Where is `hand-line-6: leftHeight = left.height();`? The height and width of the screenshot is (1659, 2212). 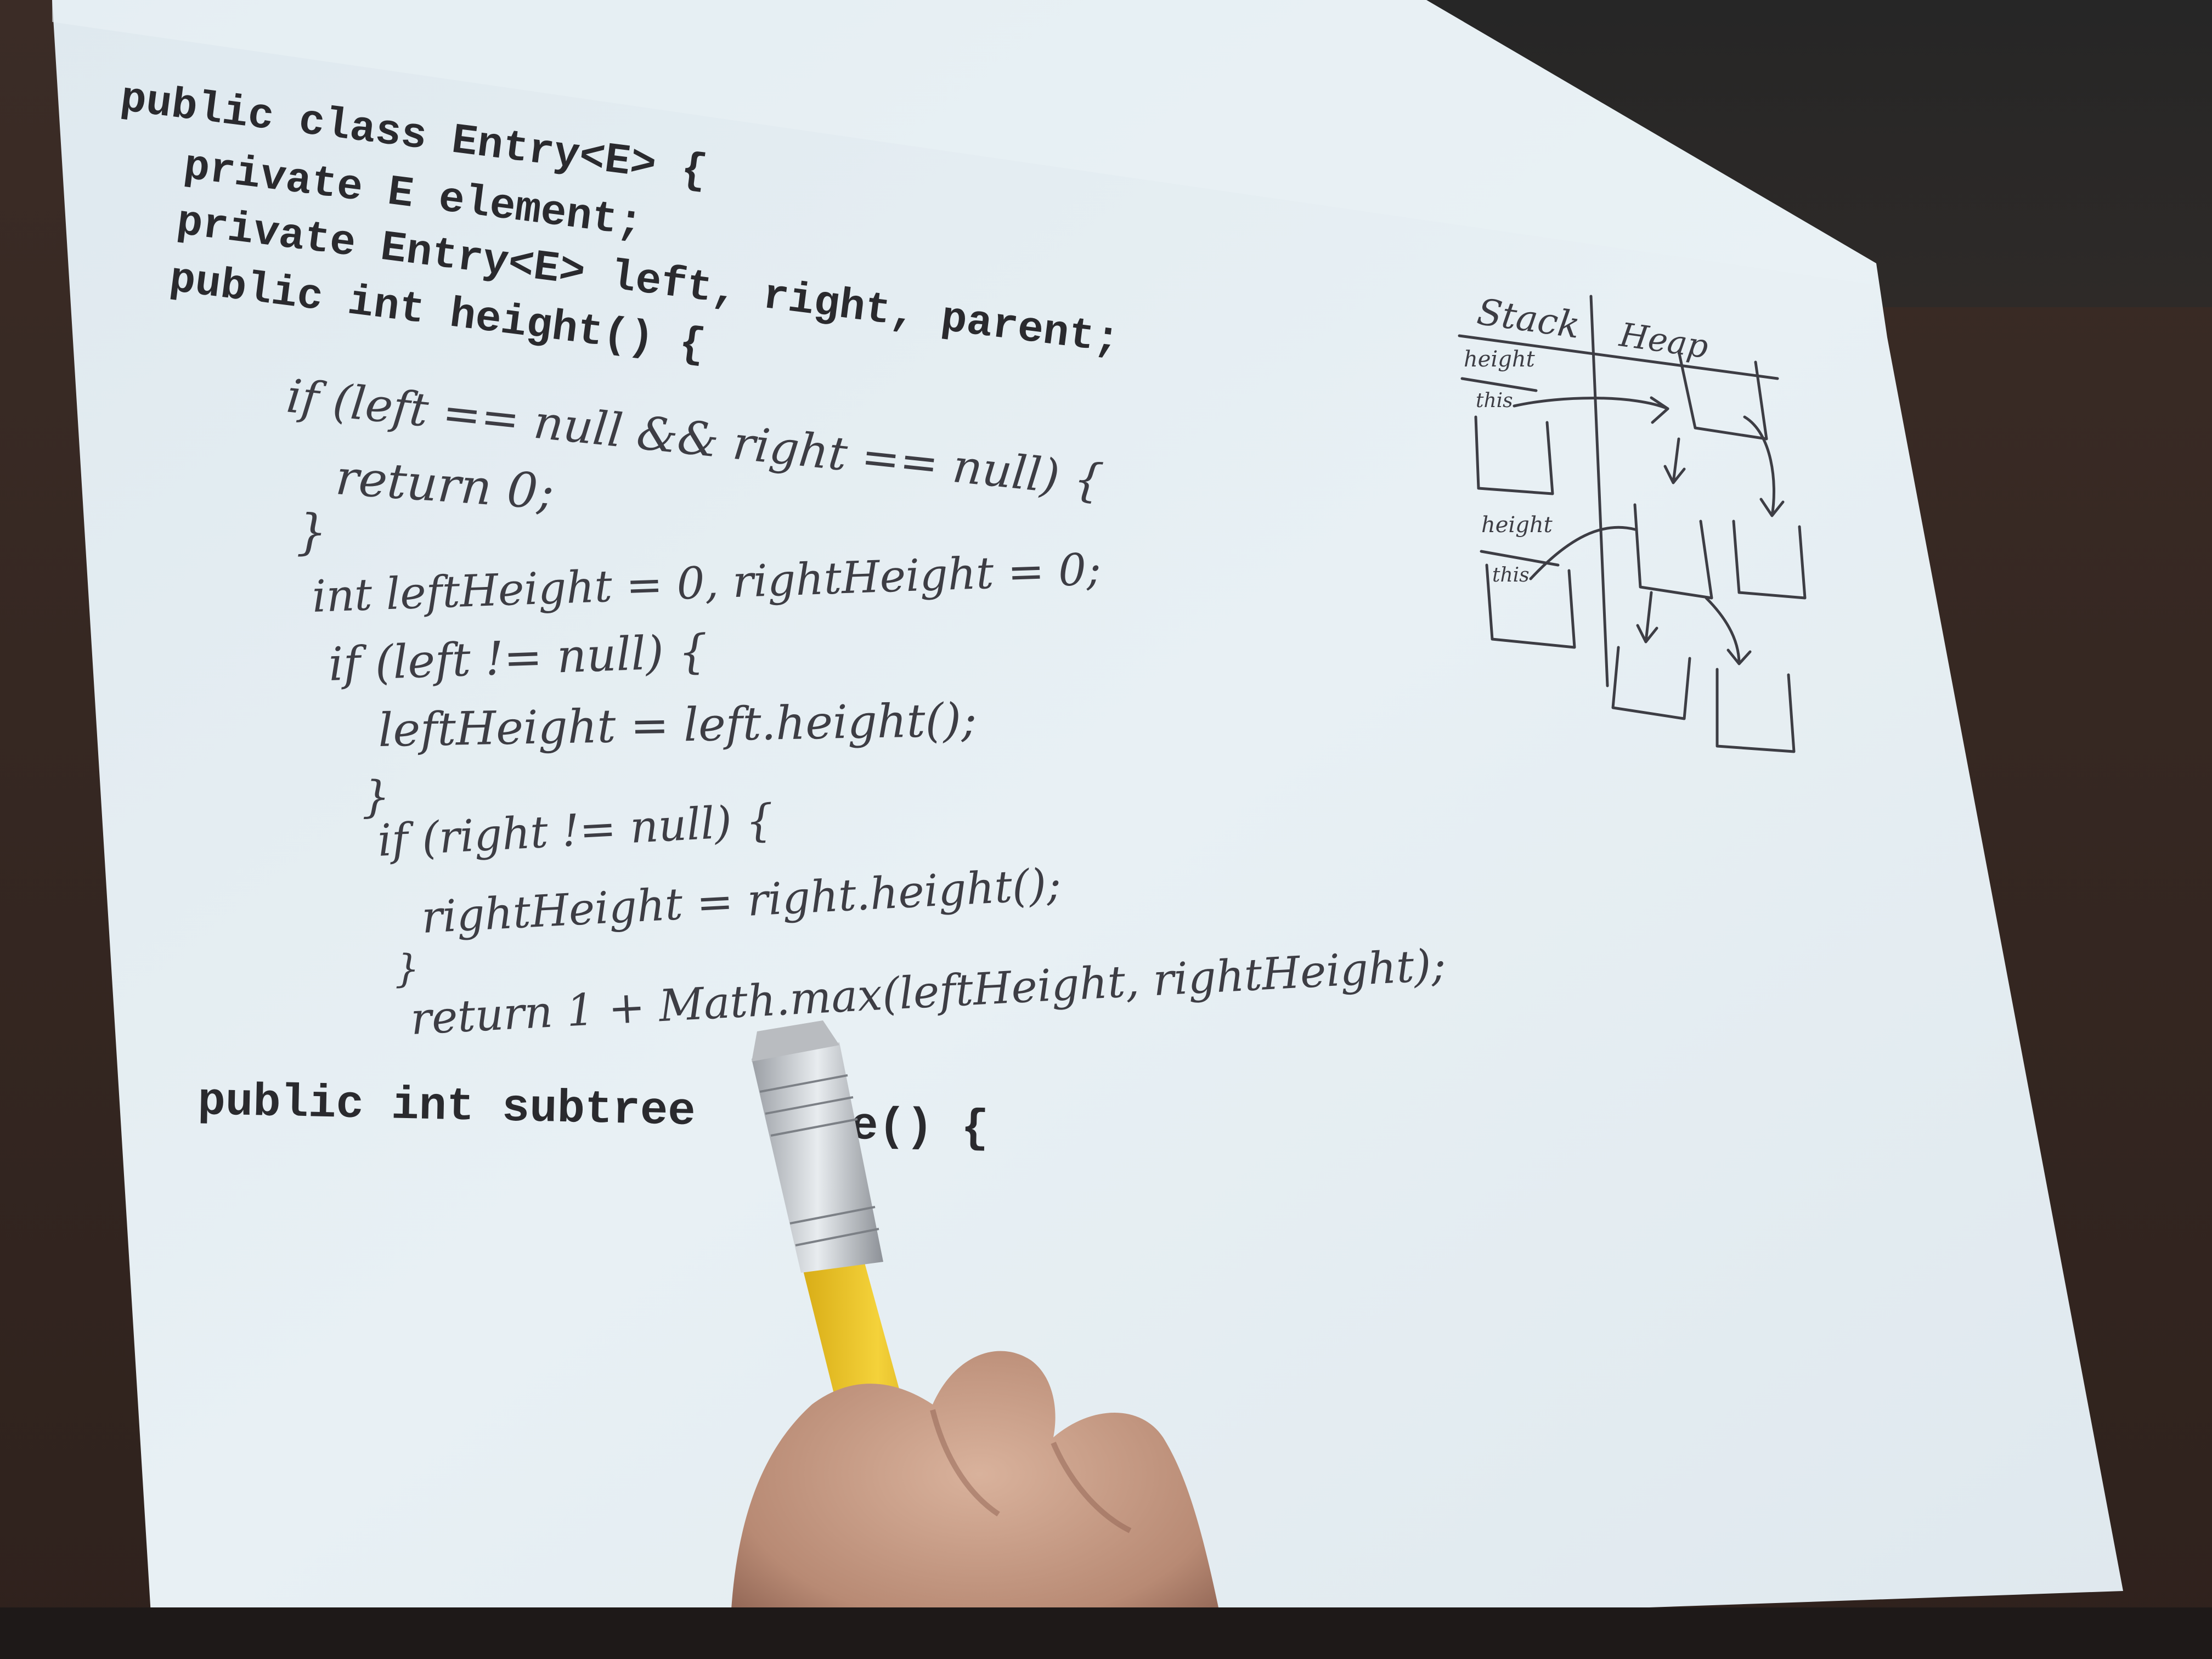
hand-line-6: leftHeight = left.height(); is located at coordinates (677, 725).